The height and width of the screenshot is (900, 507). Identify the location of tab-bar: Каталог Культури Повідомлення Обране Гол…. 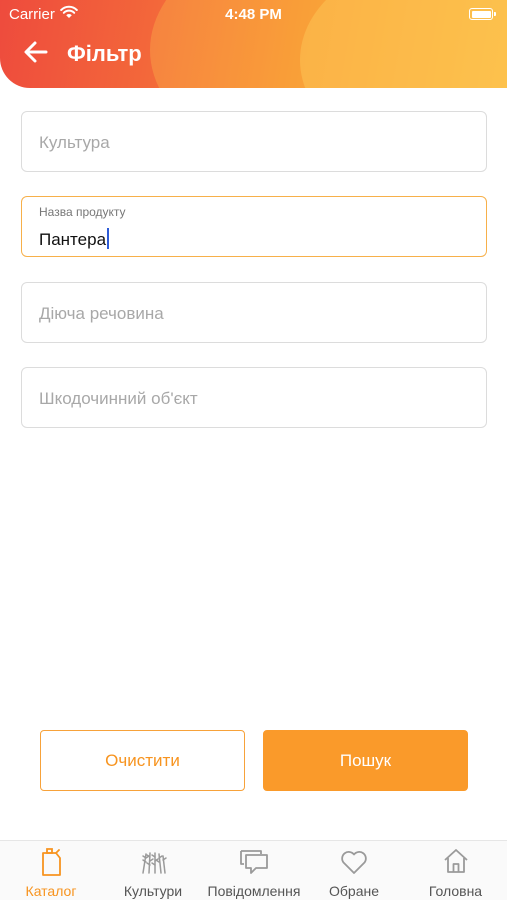
(253, 870).